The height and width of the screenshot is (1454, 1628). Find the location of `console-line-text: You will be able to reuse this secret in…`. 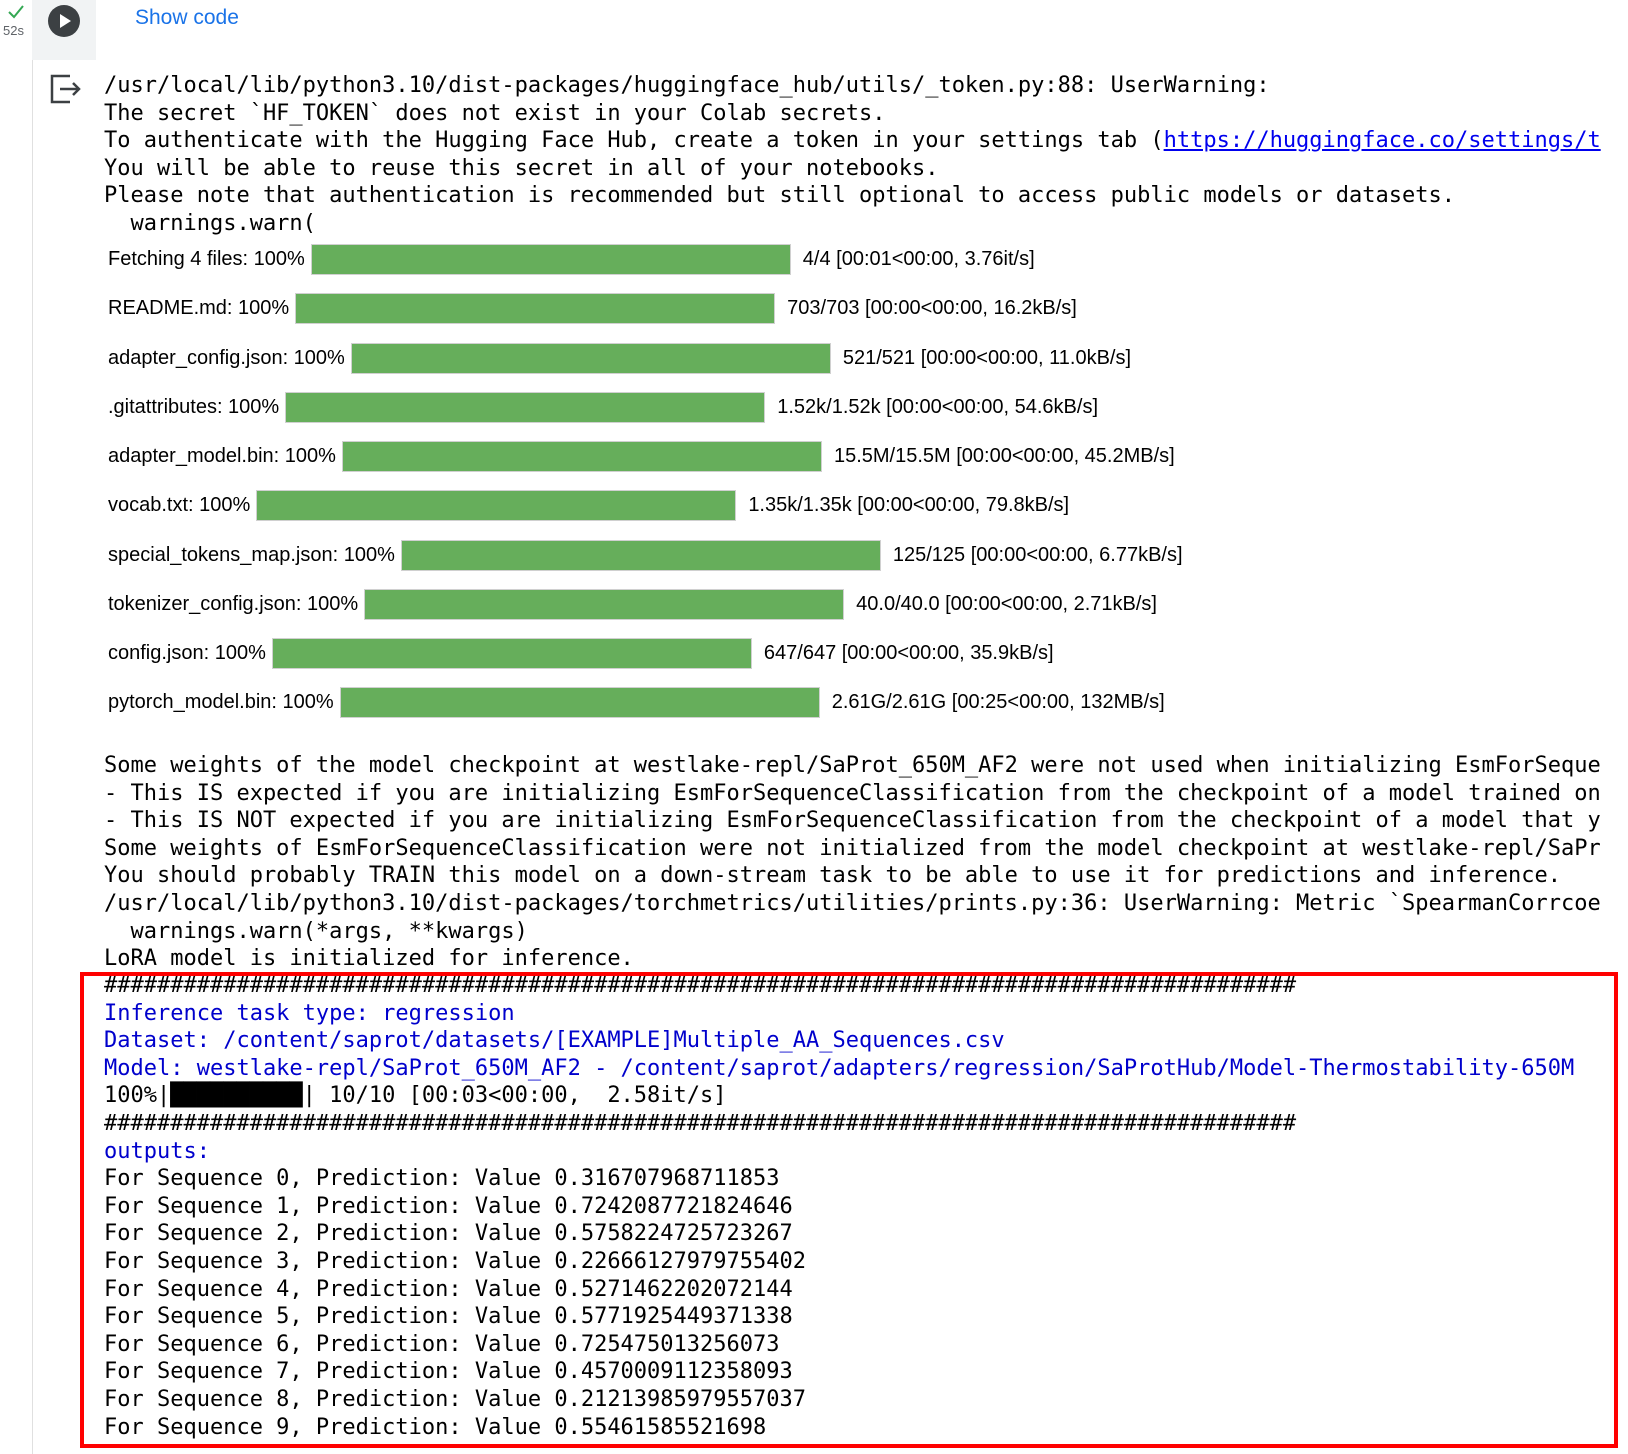

console-line-text: You will be able to reuse this secret in… is located at coordinates (521, 168).